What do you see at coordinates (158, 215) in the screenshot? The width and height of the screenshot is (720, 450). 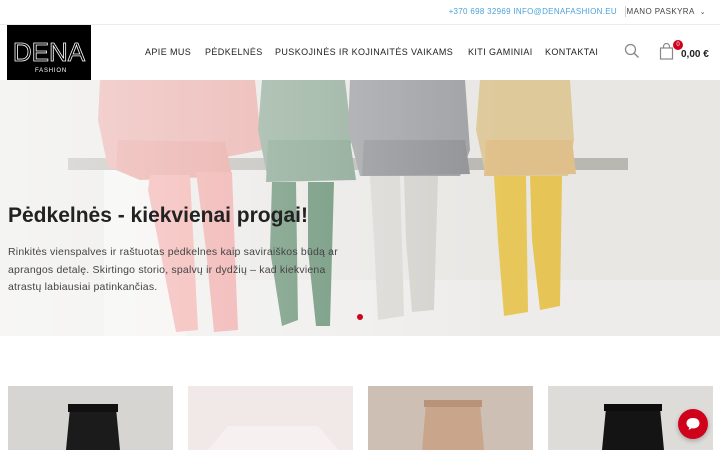 I see `hero-title: Pėdkelnės - kiekvienai progai!` at bounding box center [158, 215].